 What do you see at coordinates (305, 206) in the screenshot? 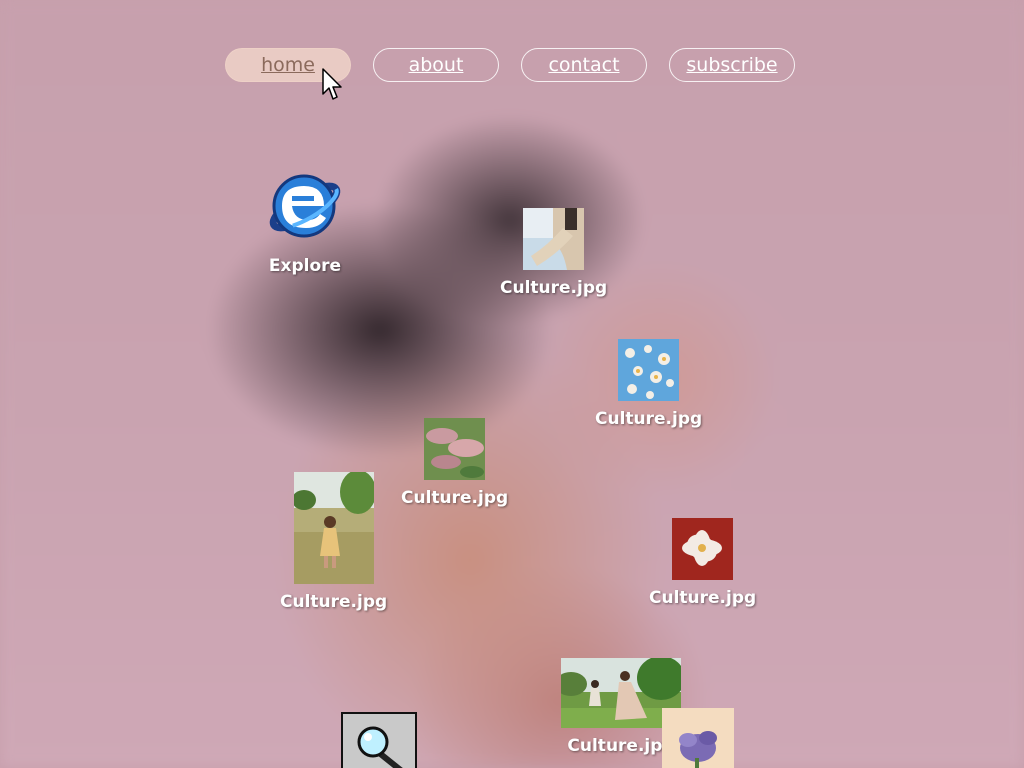
I see `internet-explorer-icon` at bounding box center [305, 206].